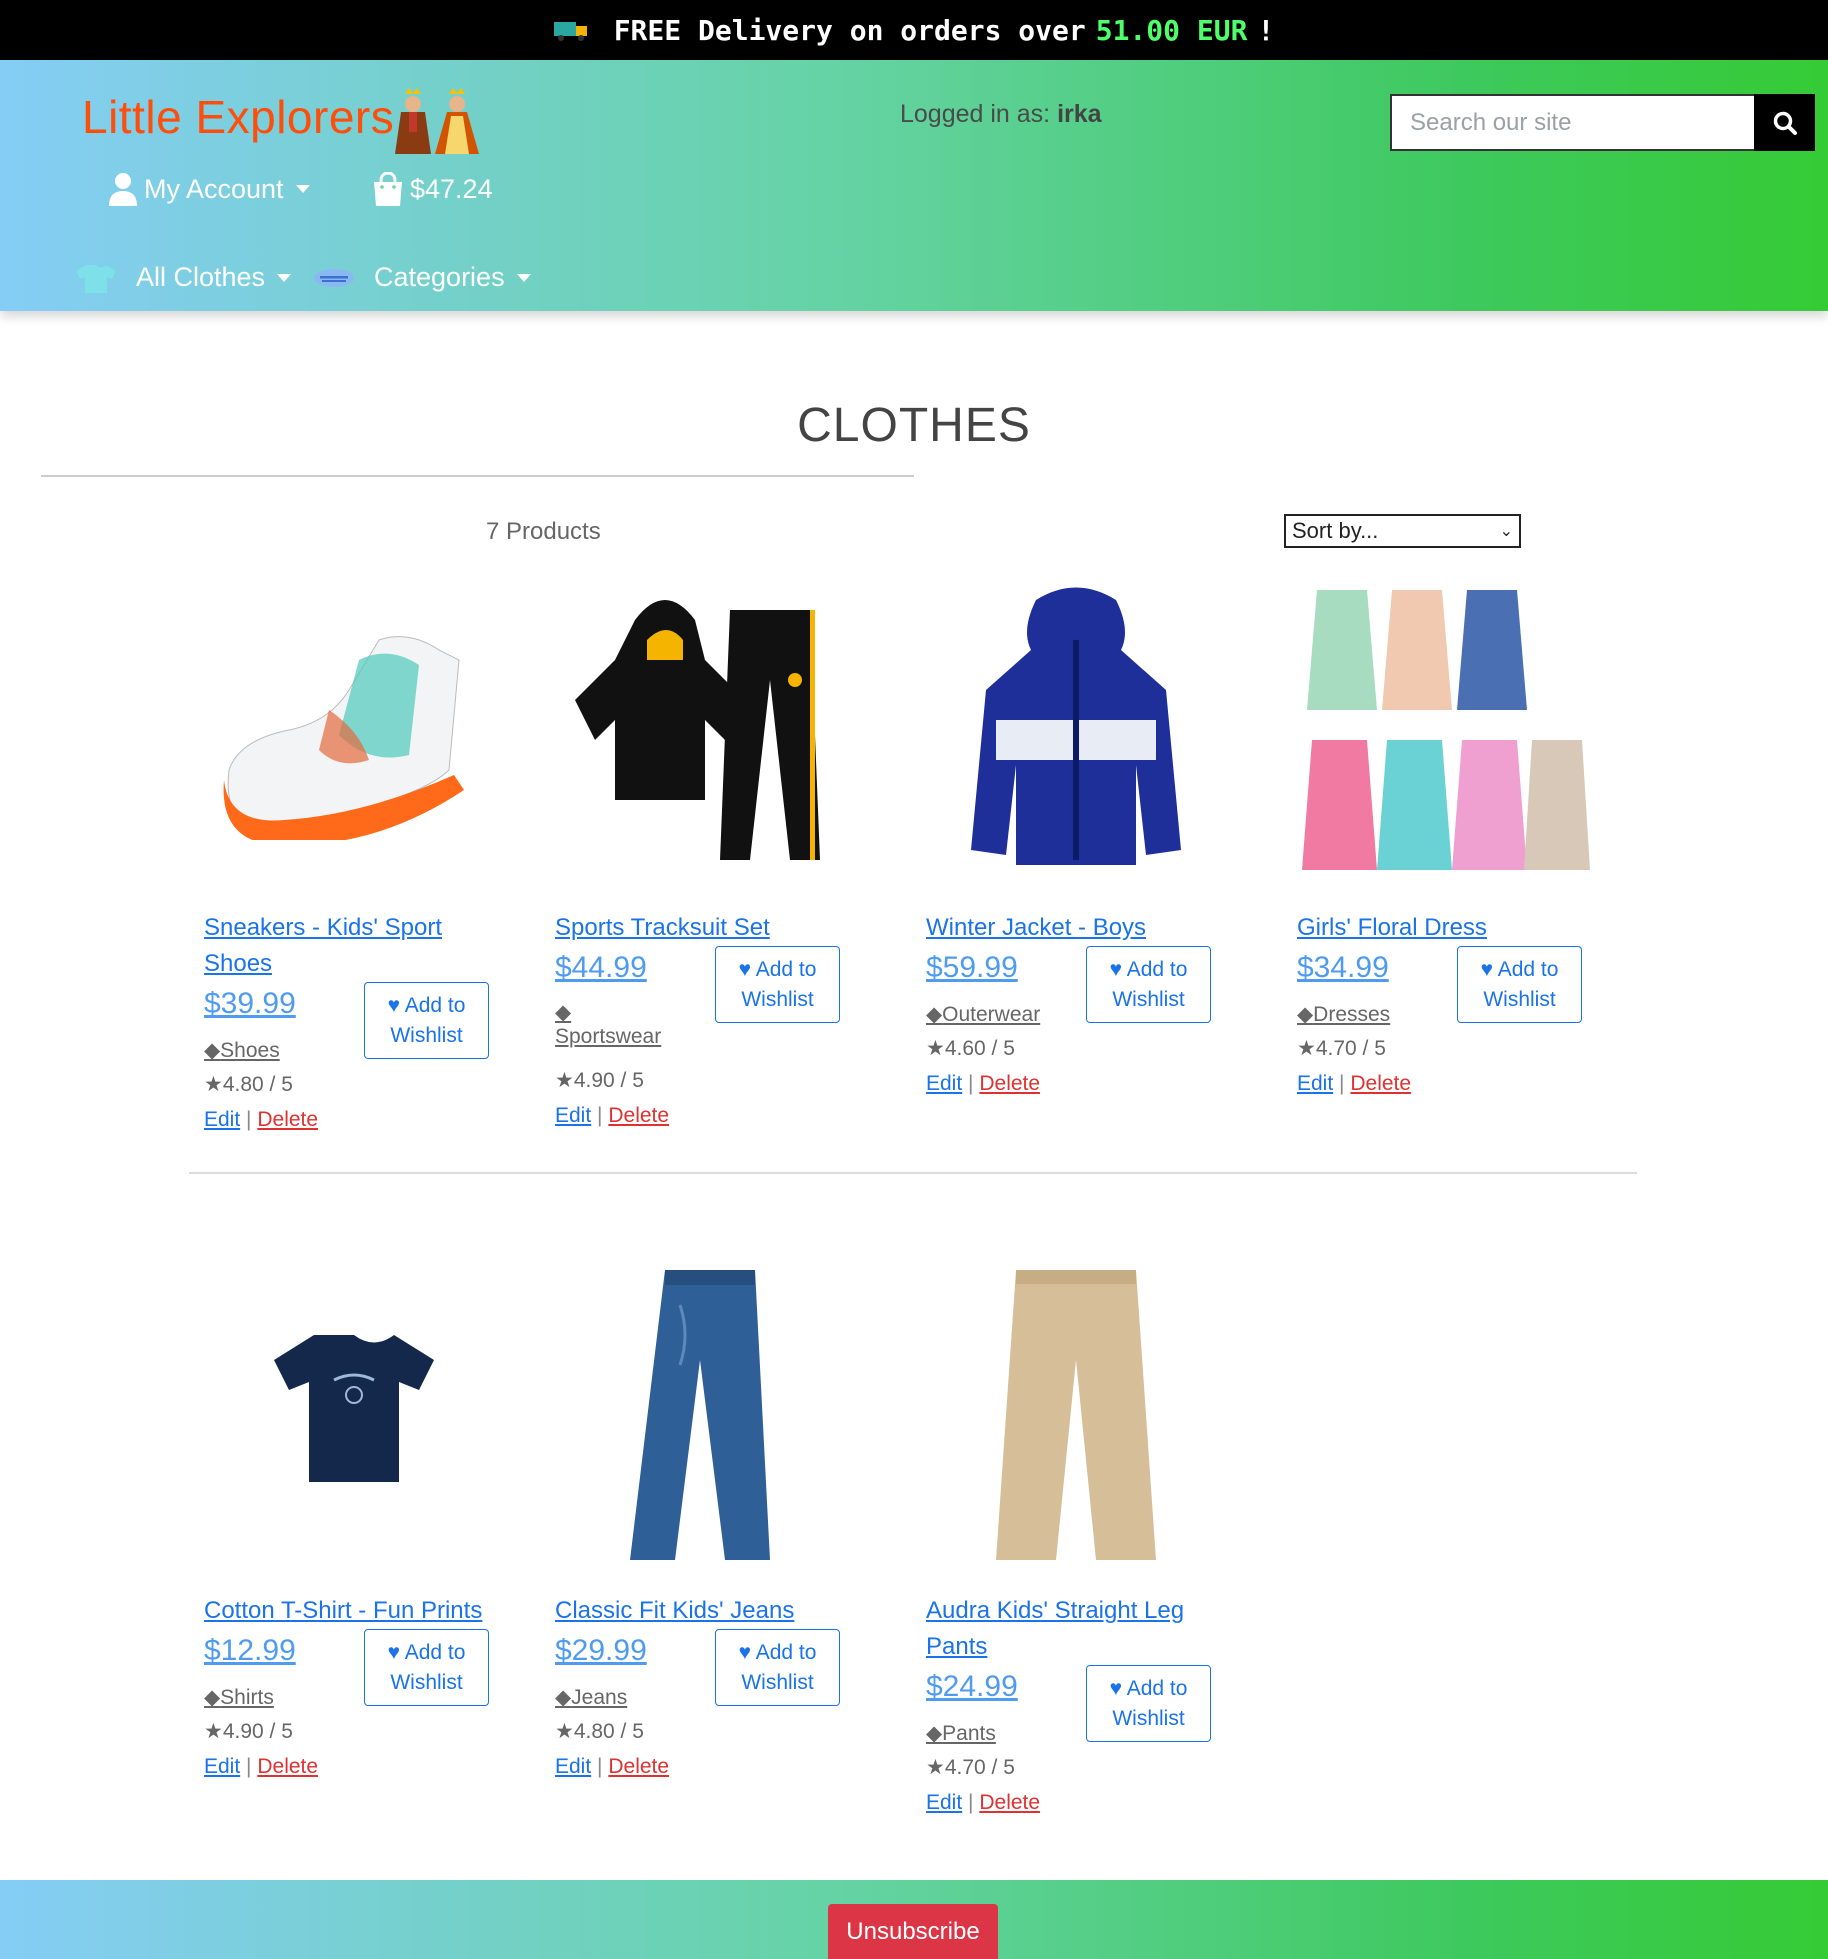 The height and width of the screenshot is (1959, 1828). Describe the element at coordinates (250, 1050) in the screenshot. I see `category-label: Shoes` at that location.